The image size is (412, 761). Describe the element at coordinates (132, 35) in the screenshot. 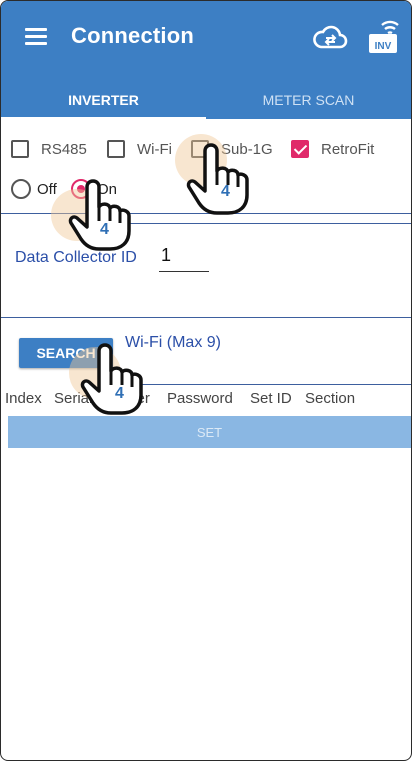

I see `page-title: Connection` at that location.